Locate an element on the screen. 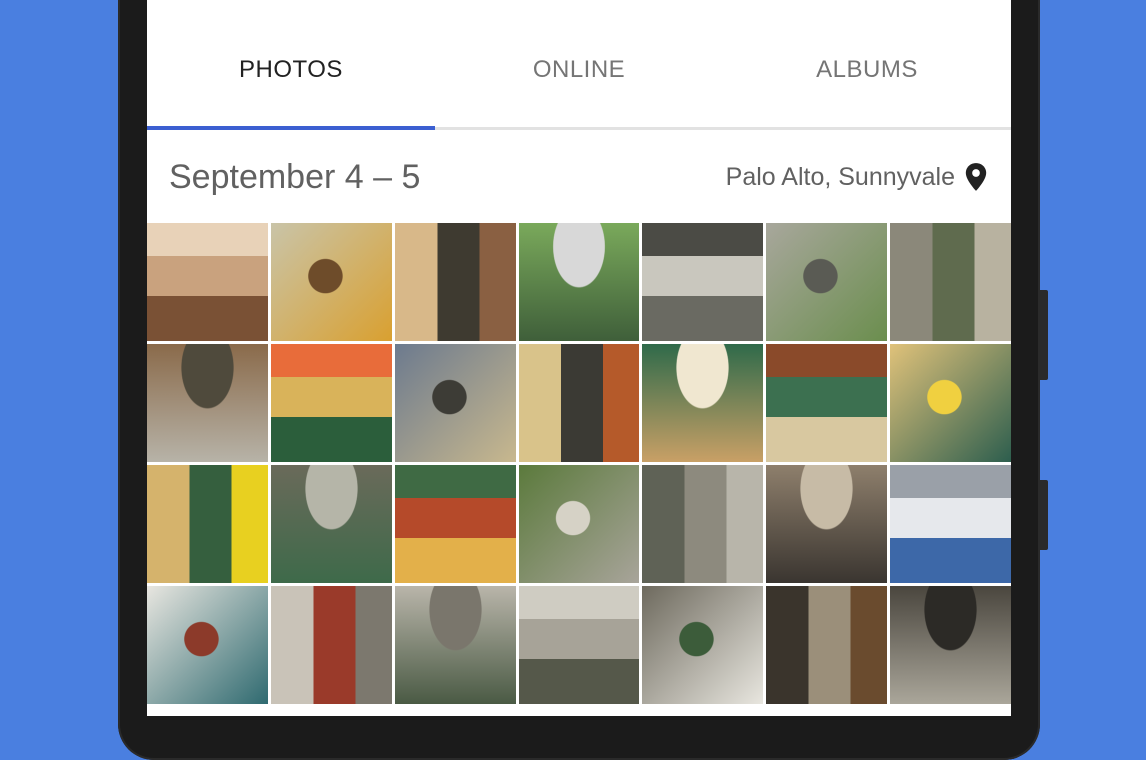 The height and width of the screenshot is (760, 1146). volume-button is located at coordinates (1043, 335).